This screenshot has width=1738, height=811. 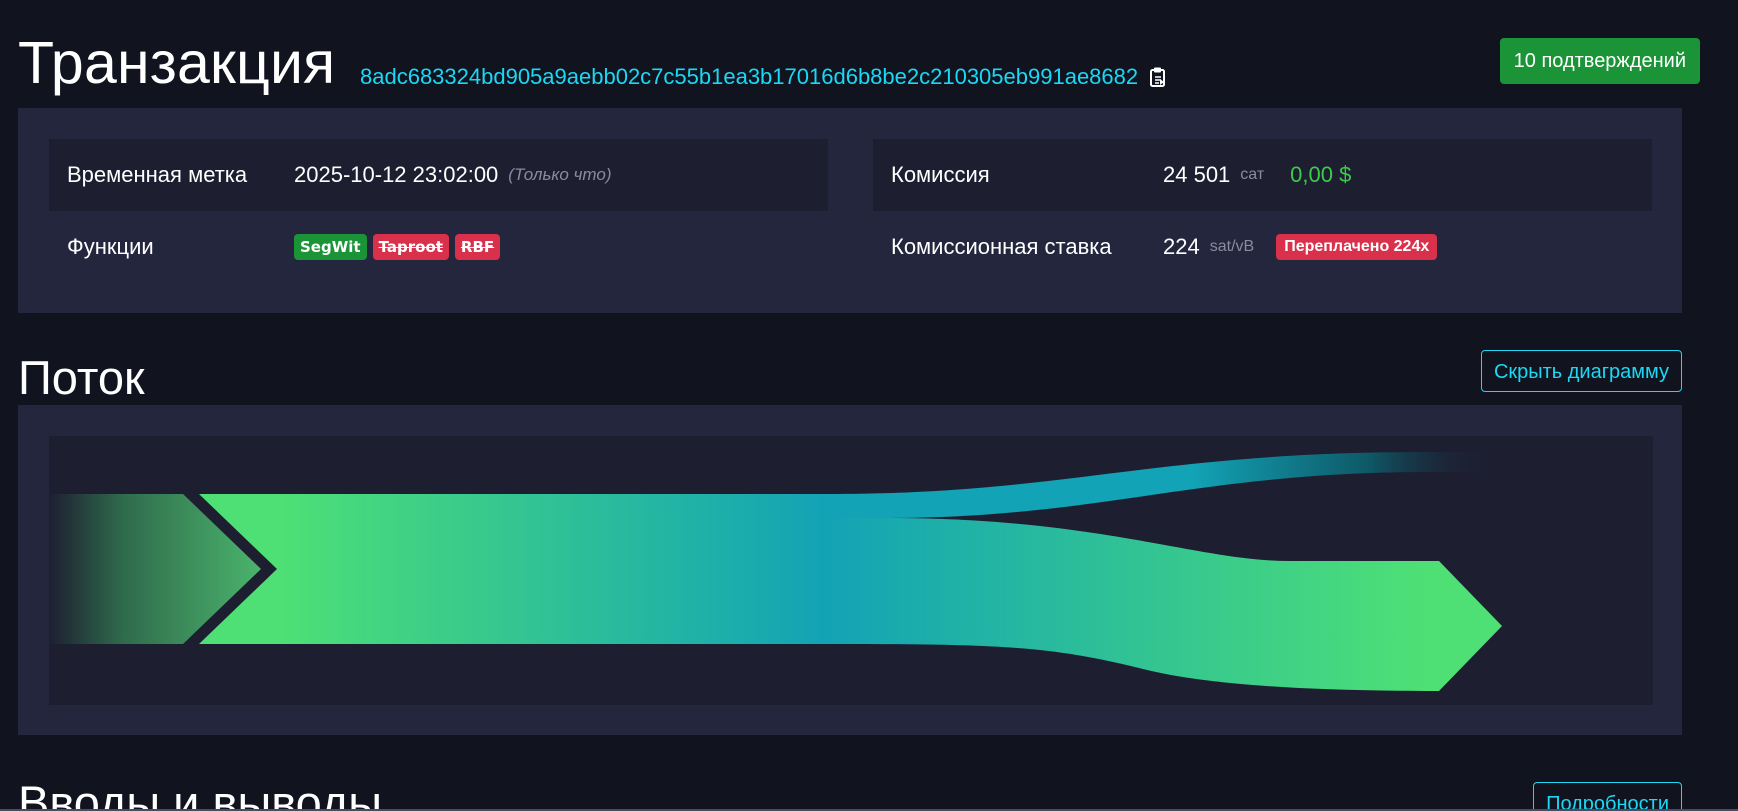 What do you see at coordinates (1607, 796) in the screenshot?
I see `details-button: Подробности` at bounding box center [1607, 796].